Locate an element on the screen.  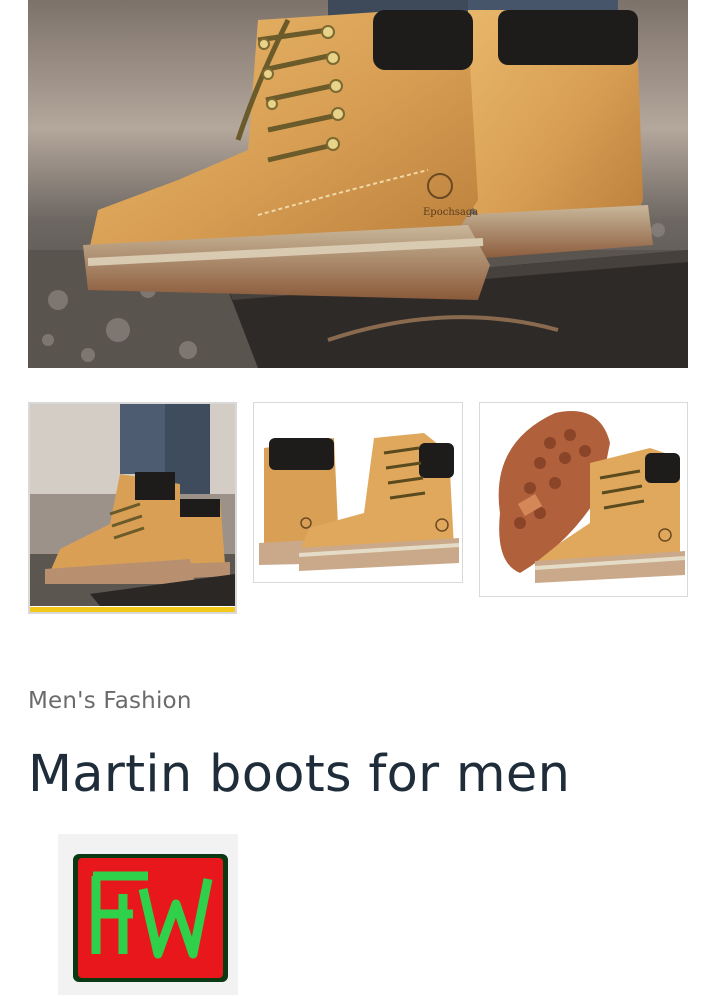
boot-thumbnail-2-icon is located at coordinates (358, 492).